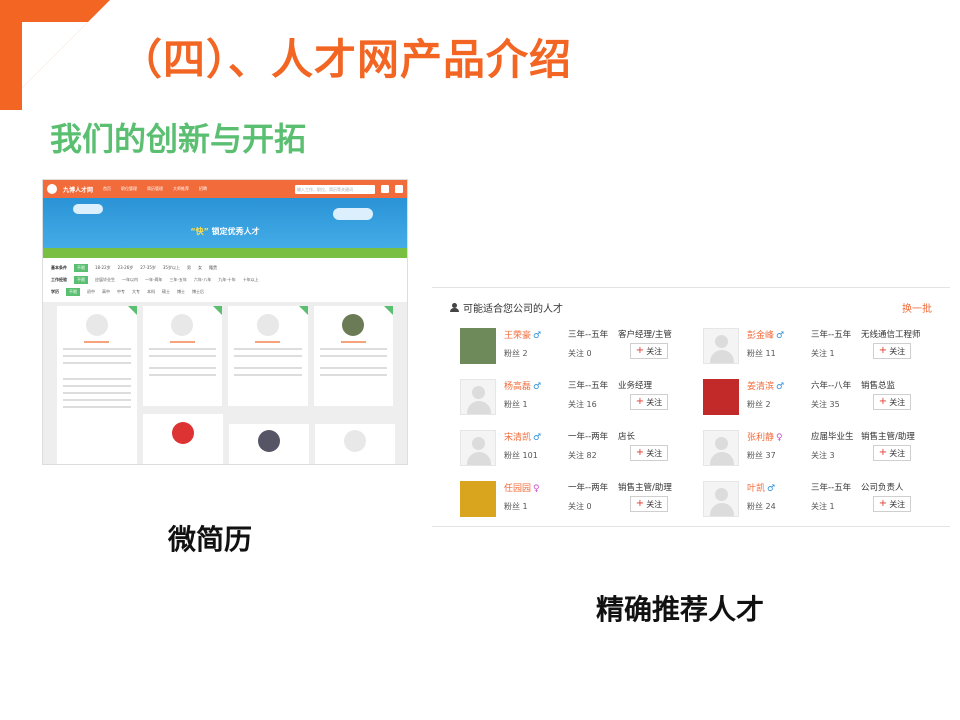 This screenshot has height=720, width=960. What do you see at coordinates (198, 292) in the screenshot?
I see `filter-option: 博士后` at bounding box center [198, 292].